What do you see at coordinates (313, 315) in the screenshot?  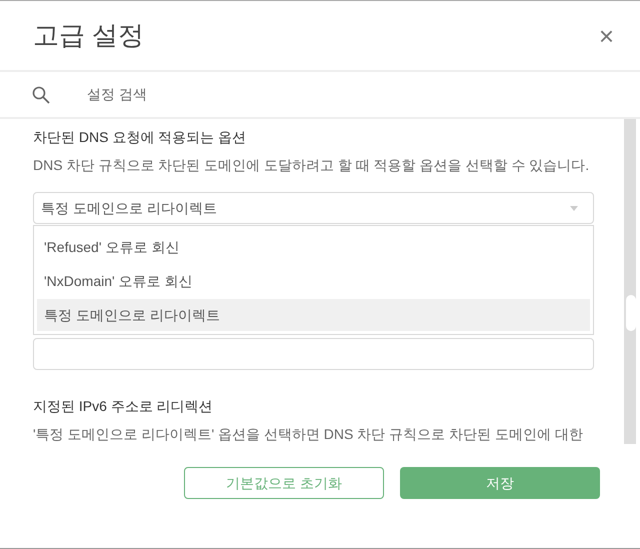 I see `dropdown-option: 특정 도메인으로 리다이렉트` at bounding box center [313, 315].